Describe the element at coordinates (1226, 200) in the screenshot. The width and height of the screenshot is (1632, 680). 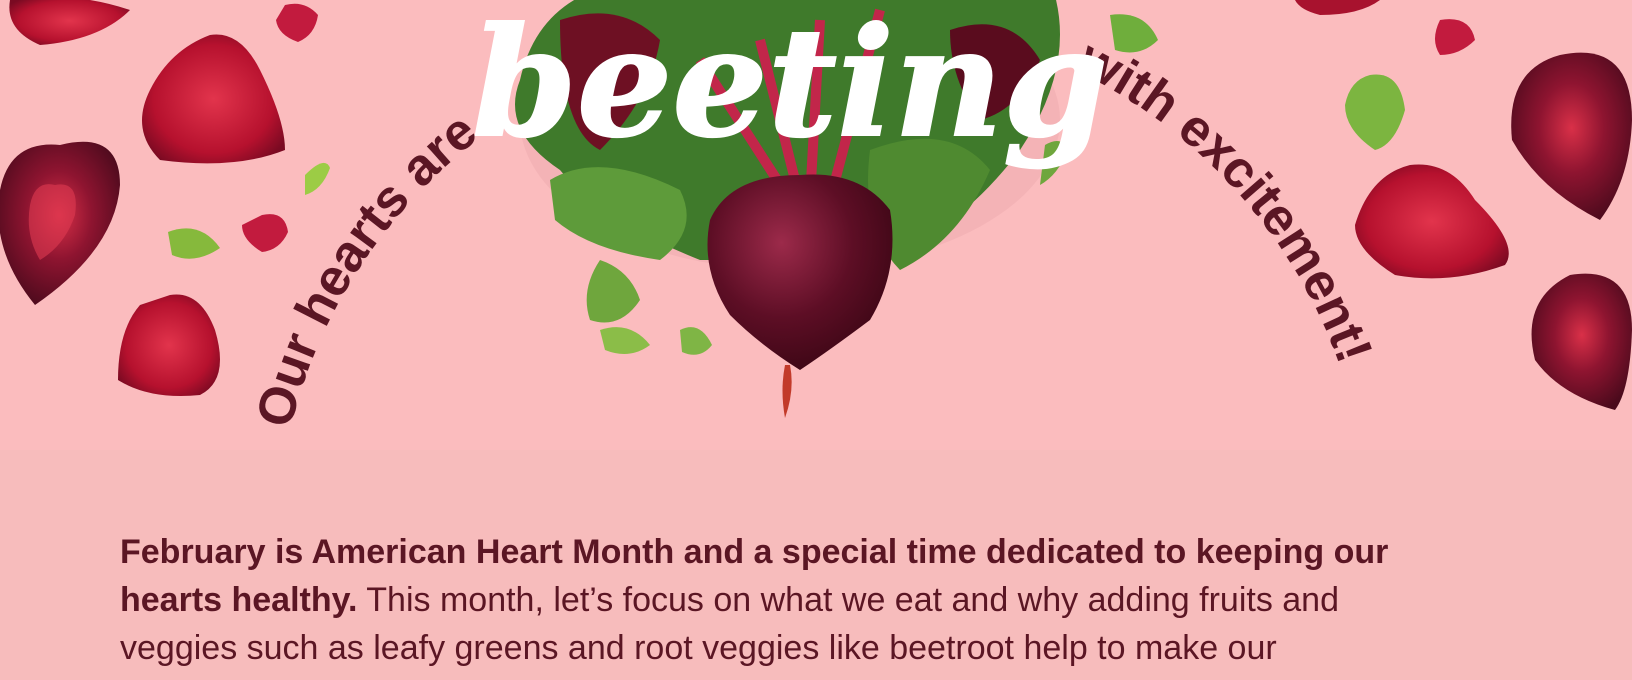
I see `arc-text-right: with excitement!` at that location.